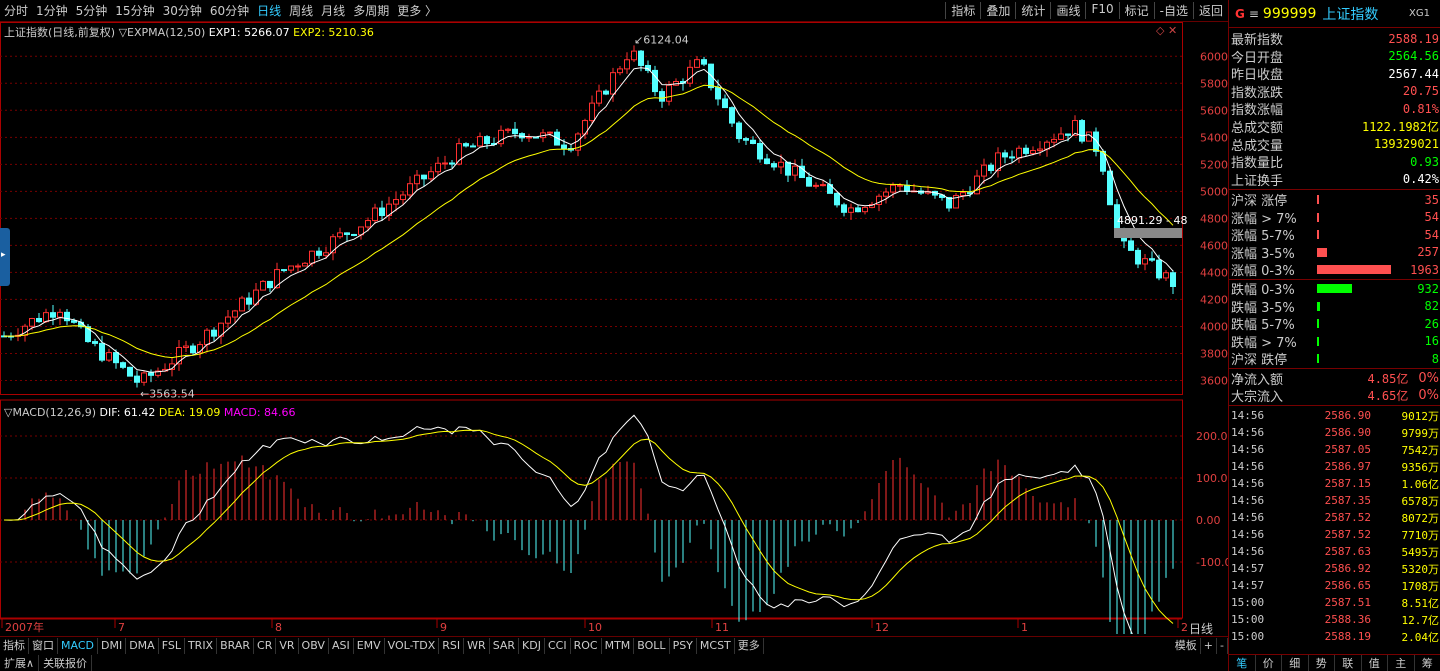  I want to click on tool-button-2: 统计, so click(1032, 10).